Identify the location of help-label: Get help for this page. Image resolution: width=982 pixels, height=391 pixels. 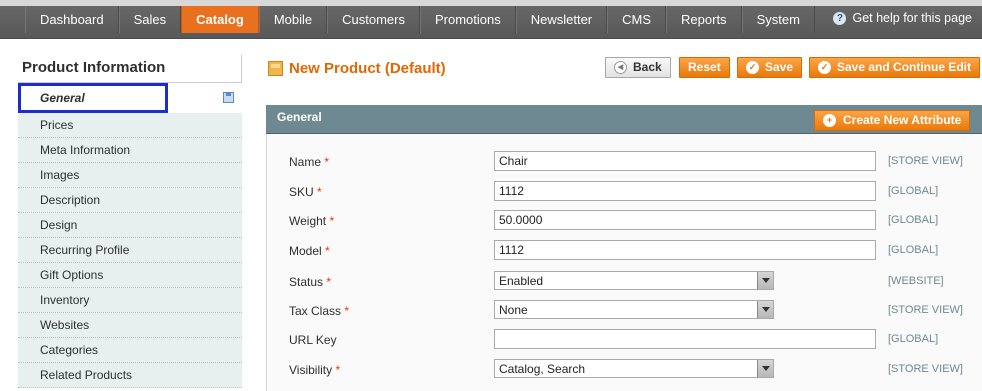
(912, 18).